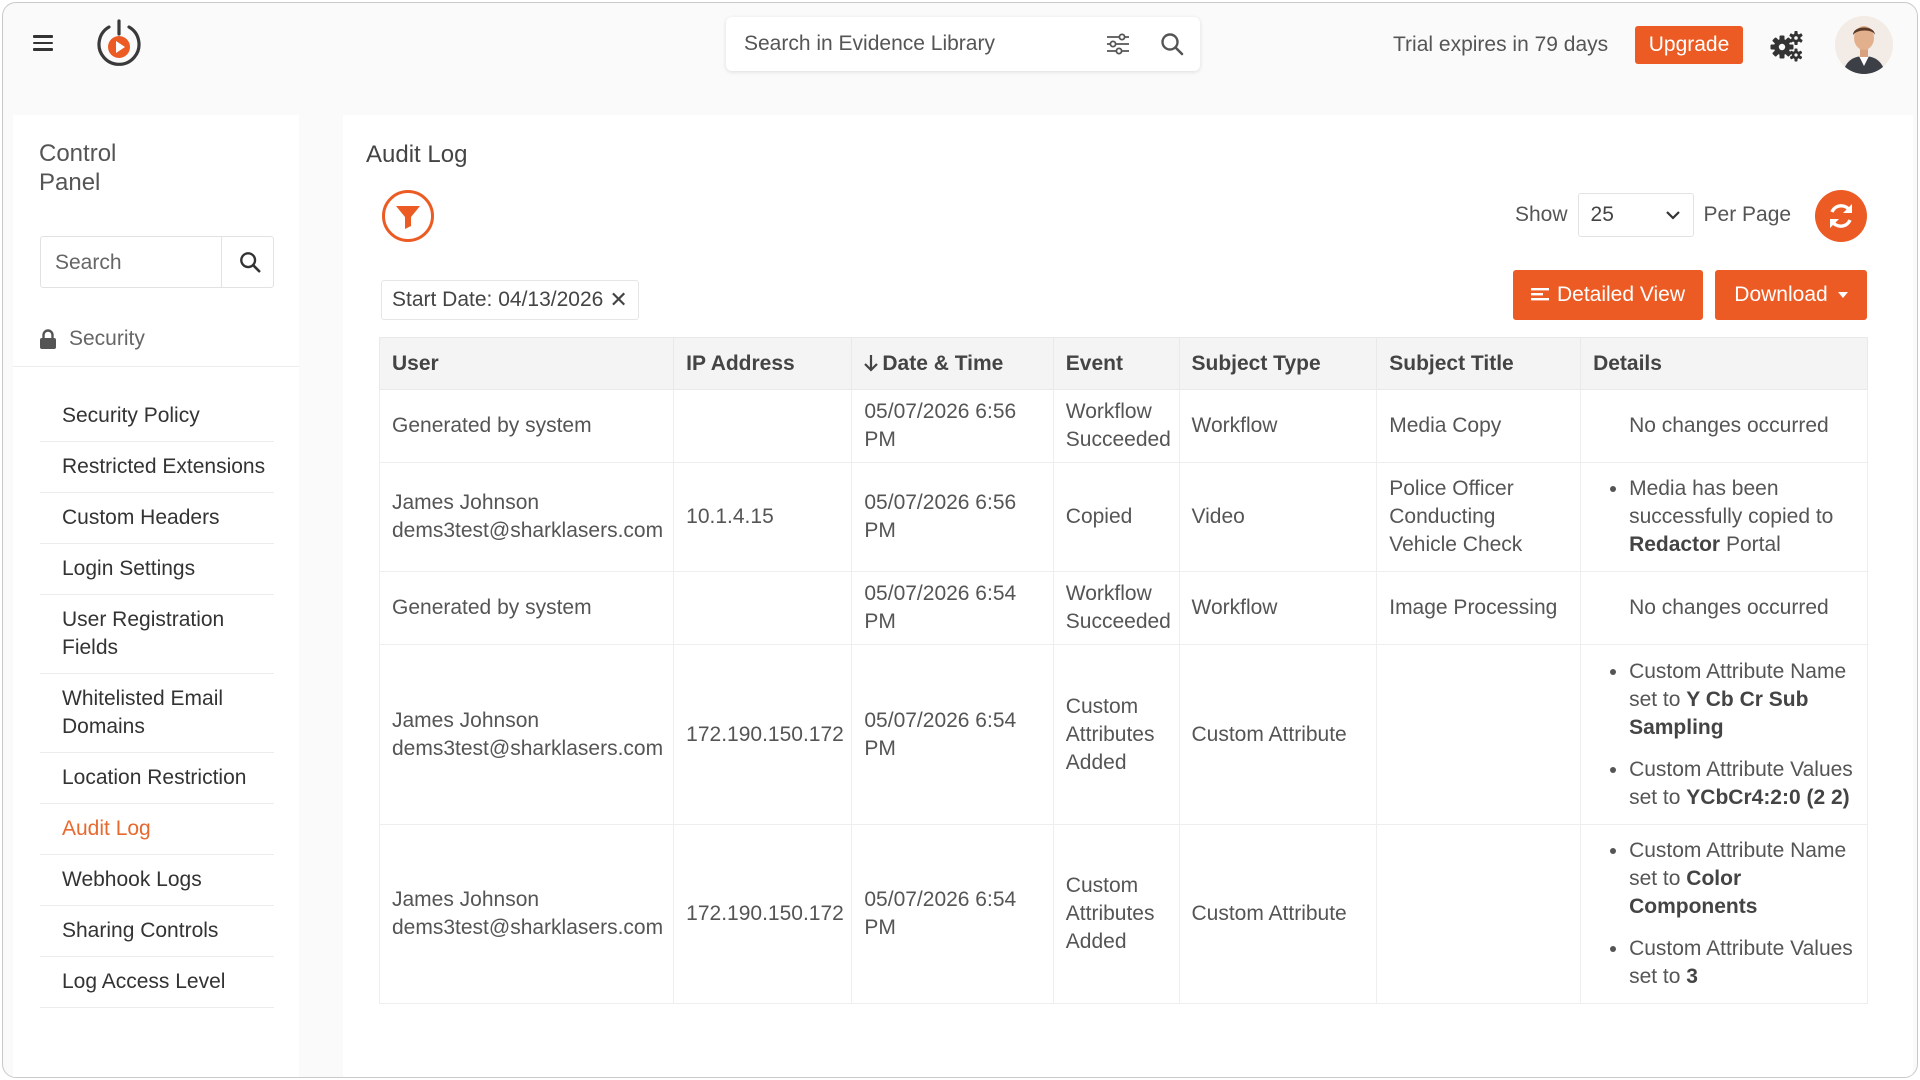 The width and height of the screenshot is (1920, 1080). Describe the element at coordinates (157, 569) in the screenshot. I see `sidebar-item-login-settings: Login Settings` at that location.